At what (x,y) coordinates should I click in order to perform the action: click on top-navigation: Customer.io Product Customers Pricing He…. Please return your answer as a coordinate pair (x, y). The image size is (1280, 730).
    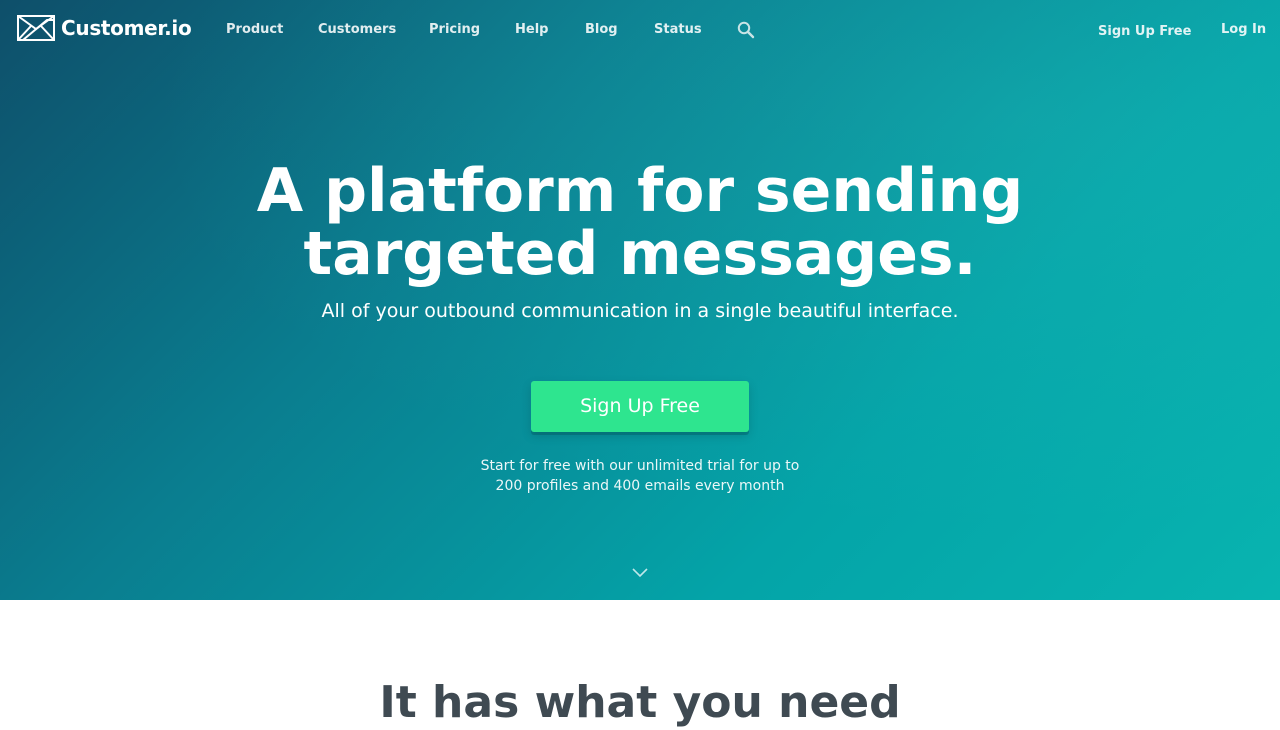
    Looking at the image, I should click on (640, 30).